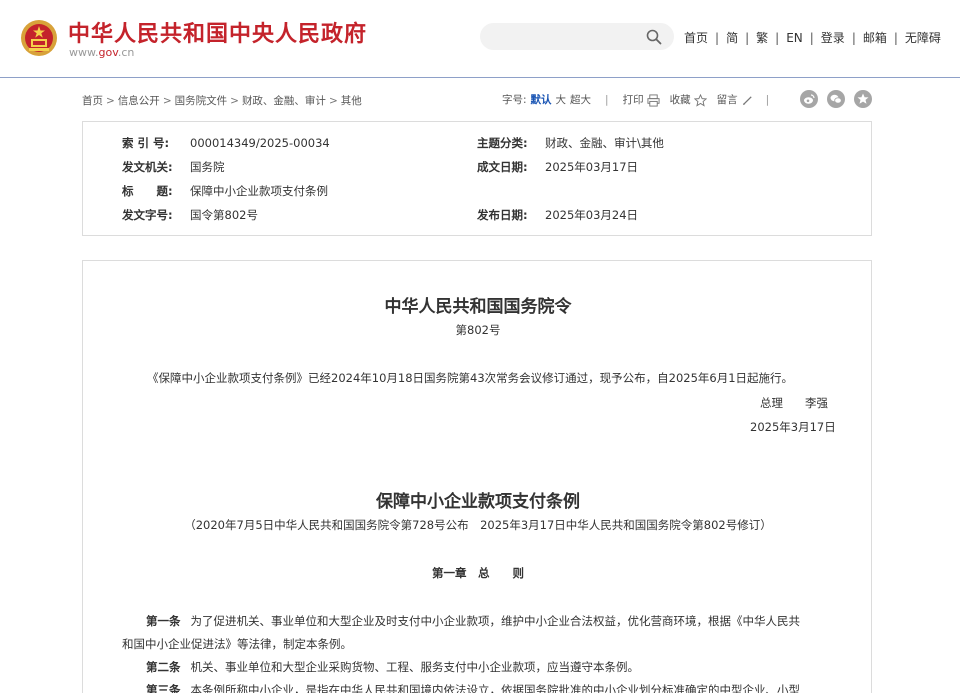 This screenshot has height=693, width=960. I want to click on nav-traditional: 繁, so click(762, 38).